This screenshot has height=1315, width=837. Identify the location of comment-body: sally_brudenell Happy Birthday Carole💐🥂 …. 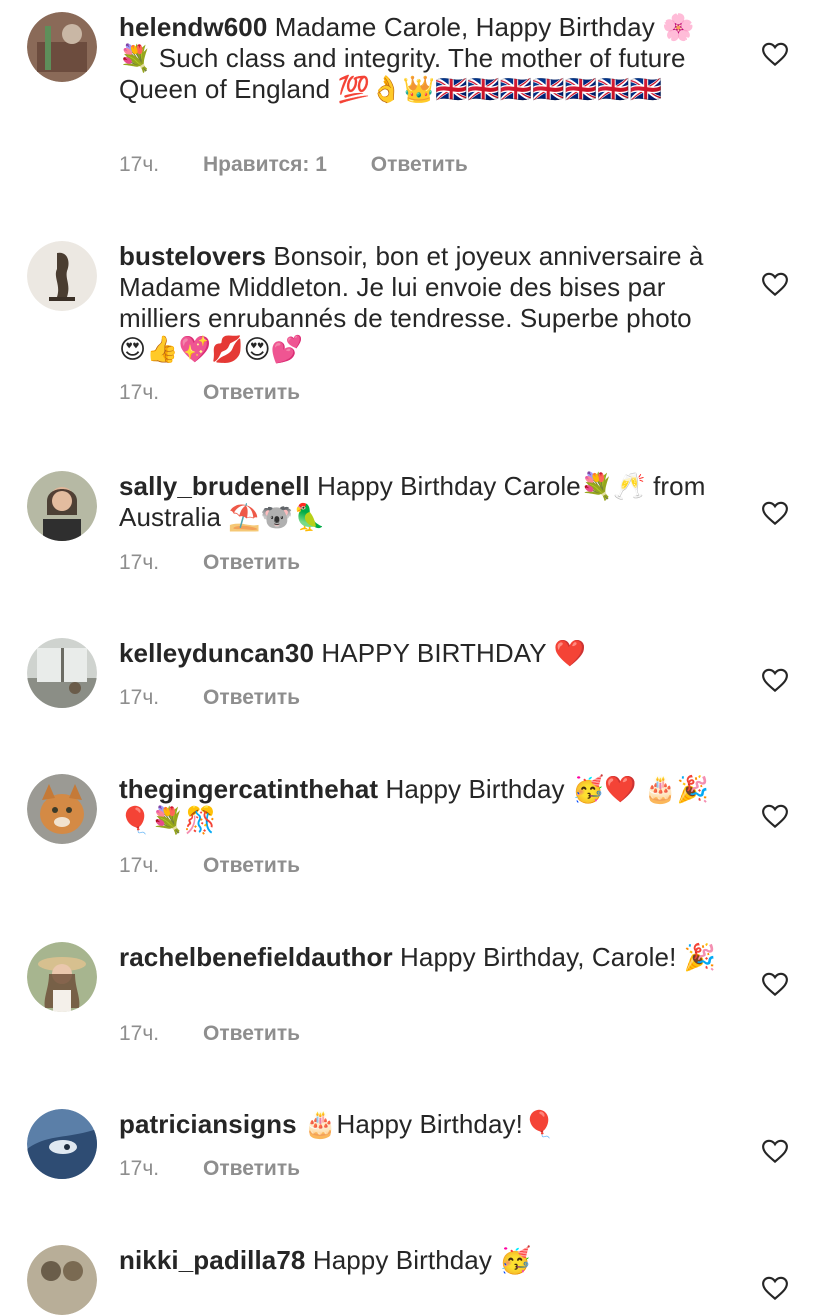
(419, 502).